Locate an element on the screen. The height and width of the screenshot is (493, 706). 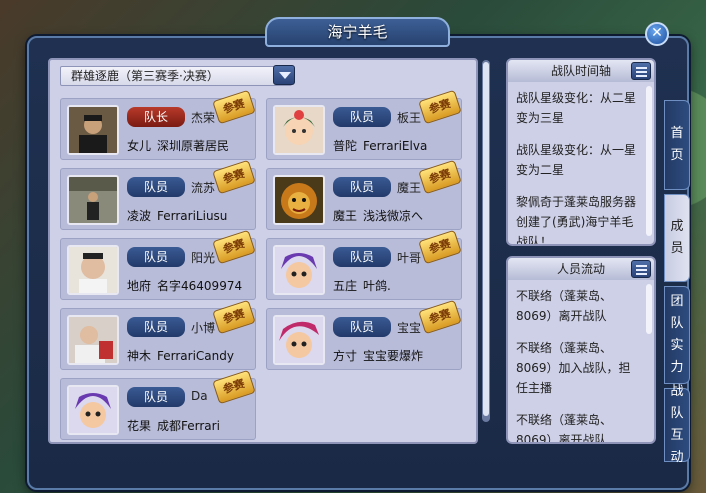
member-info: 花果 成都Ferrari is located at coordinates (173, 425).